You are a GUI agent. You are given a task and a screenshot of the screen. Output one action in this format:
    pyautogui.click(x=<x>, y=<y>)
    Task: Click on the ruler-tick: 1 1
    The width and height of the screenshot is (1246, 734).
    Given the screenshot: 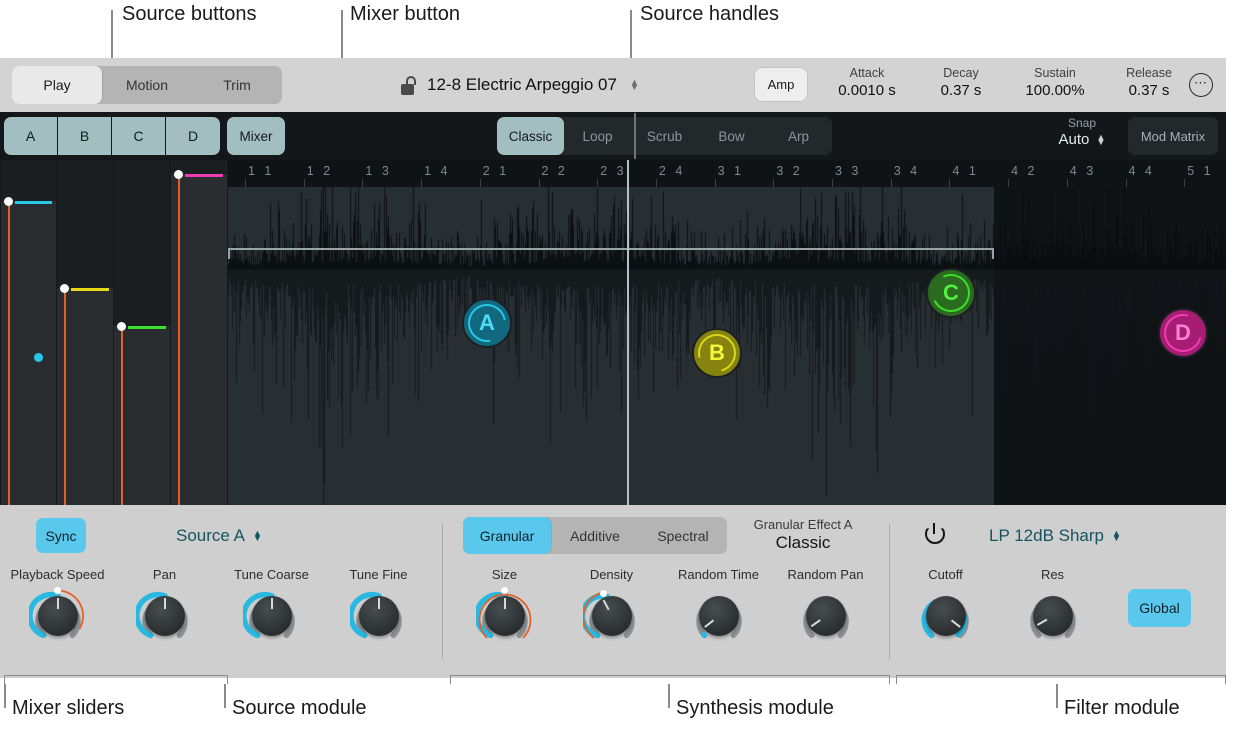 What is the action you would take?
    pyautogui.click(x=261, y=171)
    